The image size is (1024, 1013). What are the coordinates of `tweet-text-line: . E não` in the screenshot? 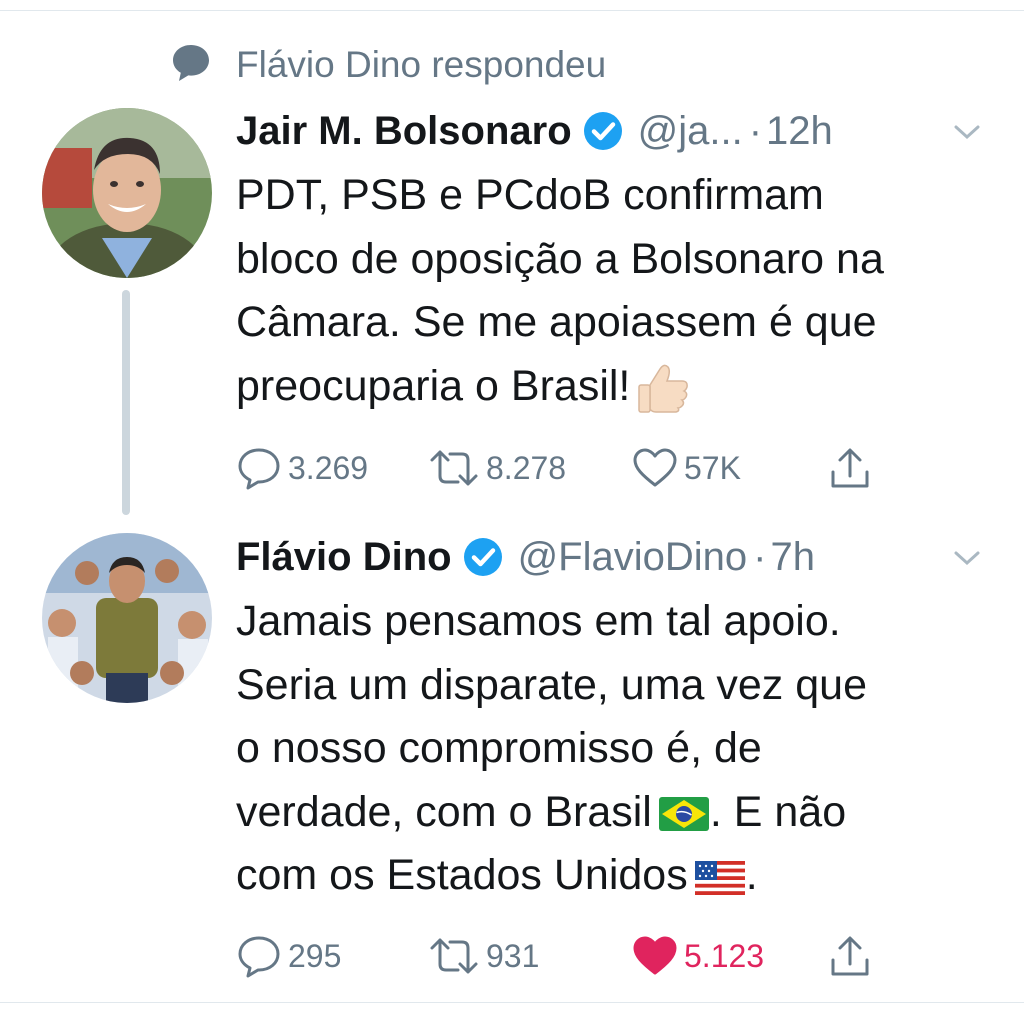 It's located at (778, 811).